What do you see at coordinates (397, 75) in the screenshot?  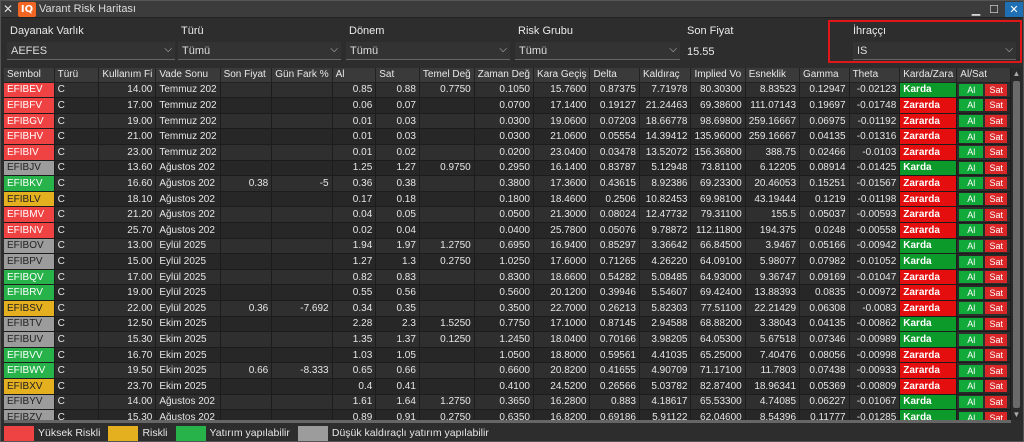 I see `column-header: Sat` at bounding box center [397, 75].